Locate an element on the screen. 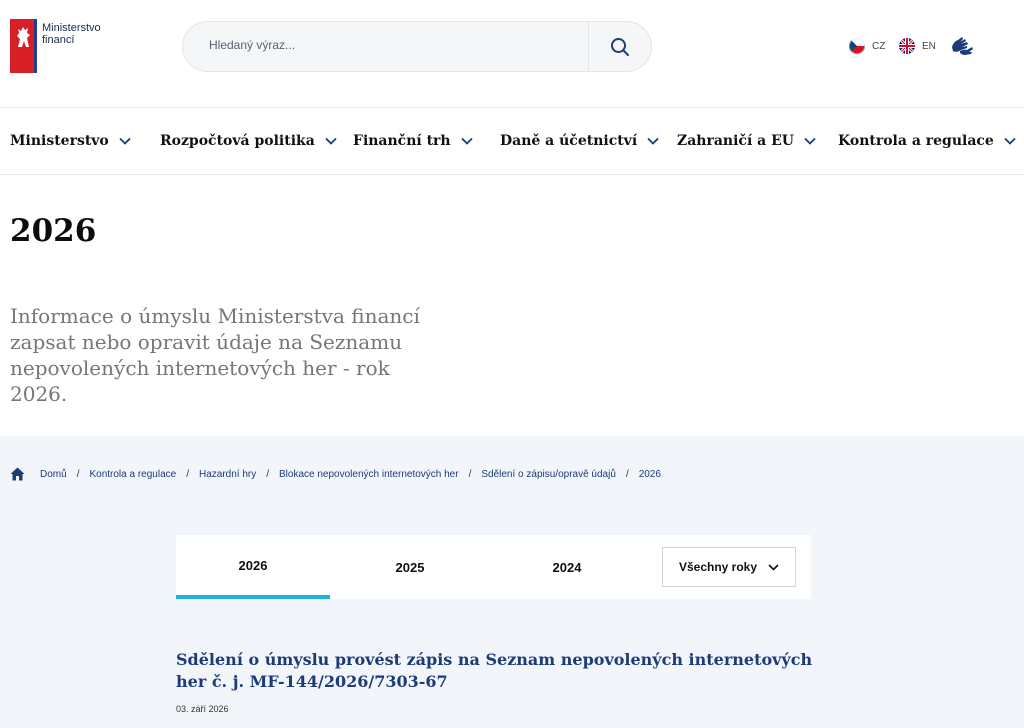  language-en-label: EN is located at coordinates (929, 46).